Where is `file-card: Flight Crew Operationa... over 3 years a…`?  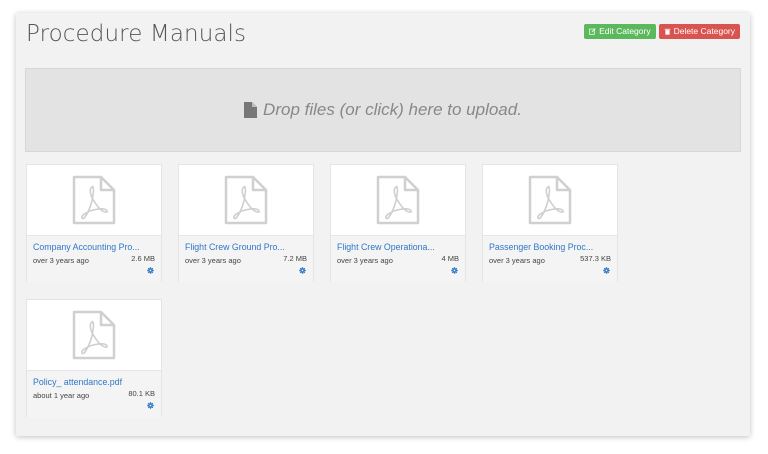 file-card: Flight Crew Operationa... over 3 years a… is located at coordinates (398, 223).